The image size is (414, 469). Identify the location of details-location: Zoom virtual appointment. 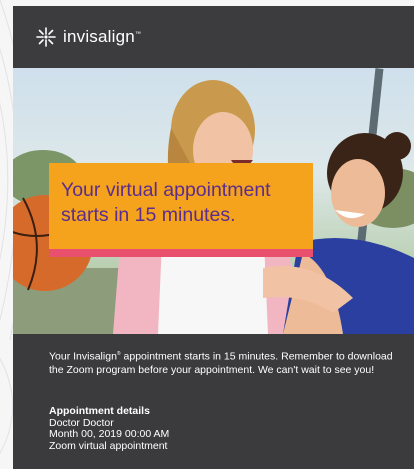
(108, 445).